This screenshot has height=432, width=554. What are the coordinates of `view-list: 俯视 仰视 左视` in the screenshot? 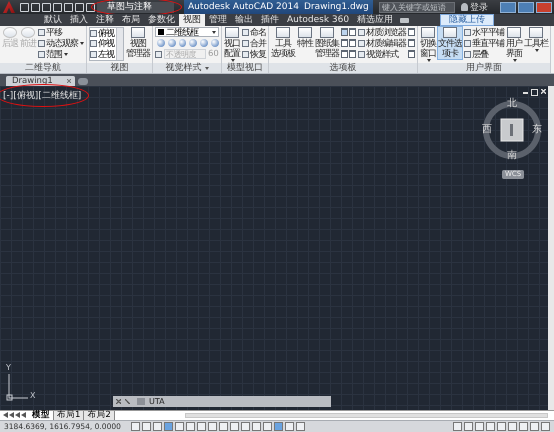 It's located at (106, 43).